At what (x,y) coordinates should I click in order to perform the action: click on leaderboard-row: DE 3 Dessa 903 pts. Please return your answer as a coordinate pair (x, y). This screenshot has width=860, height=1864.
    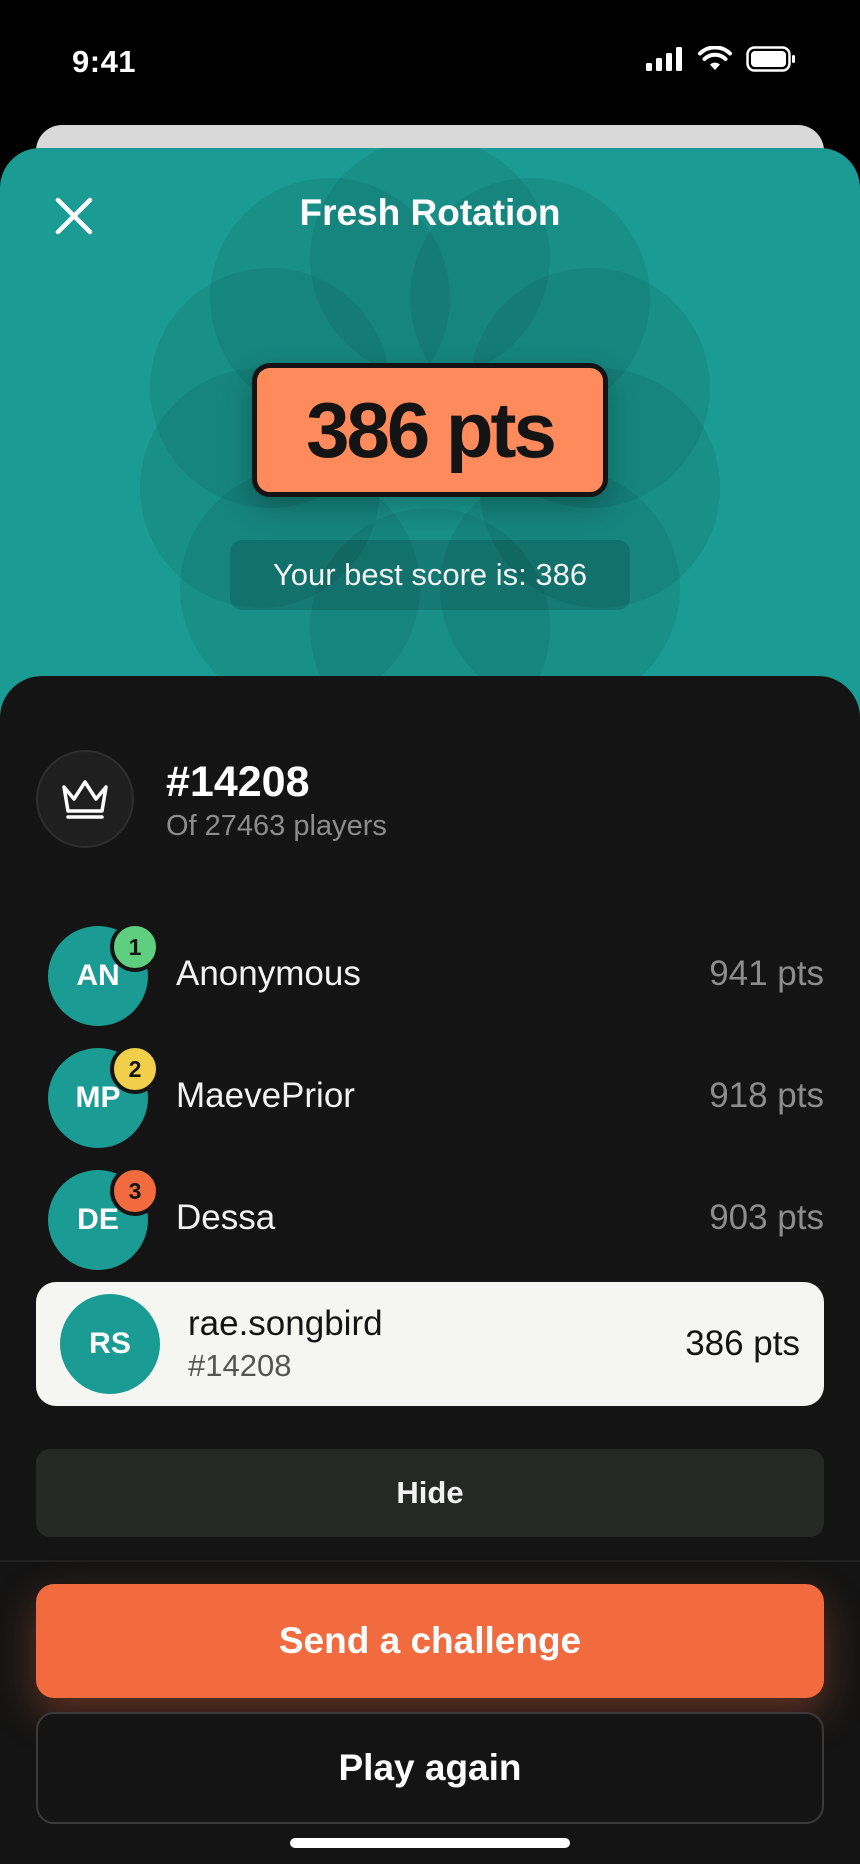
    Looking at the image, I should click on (430, 1220).